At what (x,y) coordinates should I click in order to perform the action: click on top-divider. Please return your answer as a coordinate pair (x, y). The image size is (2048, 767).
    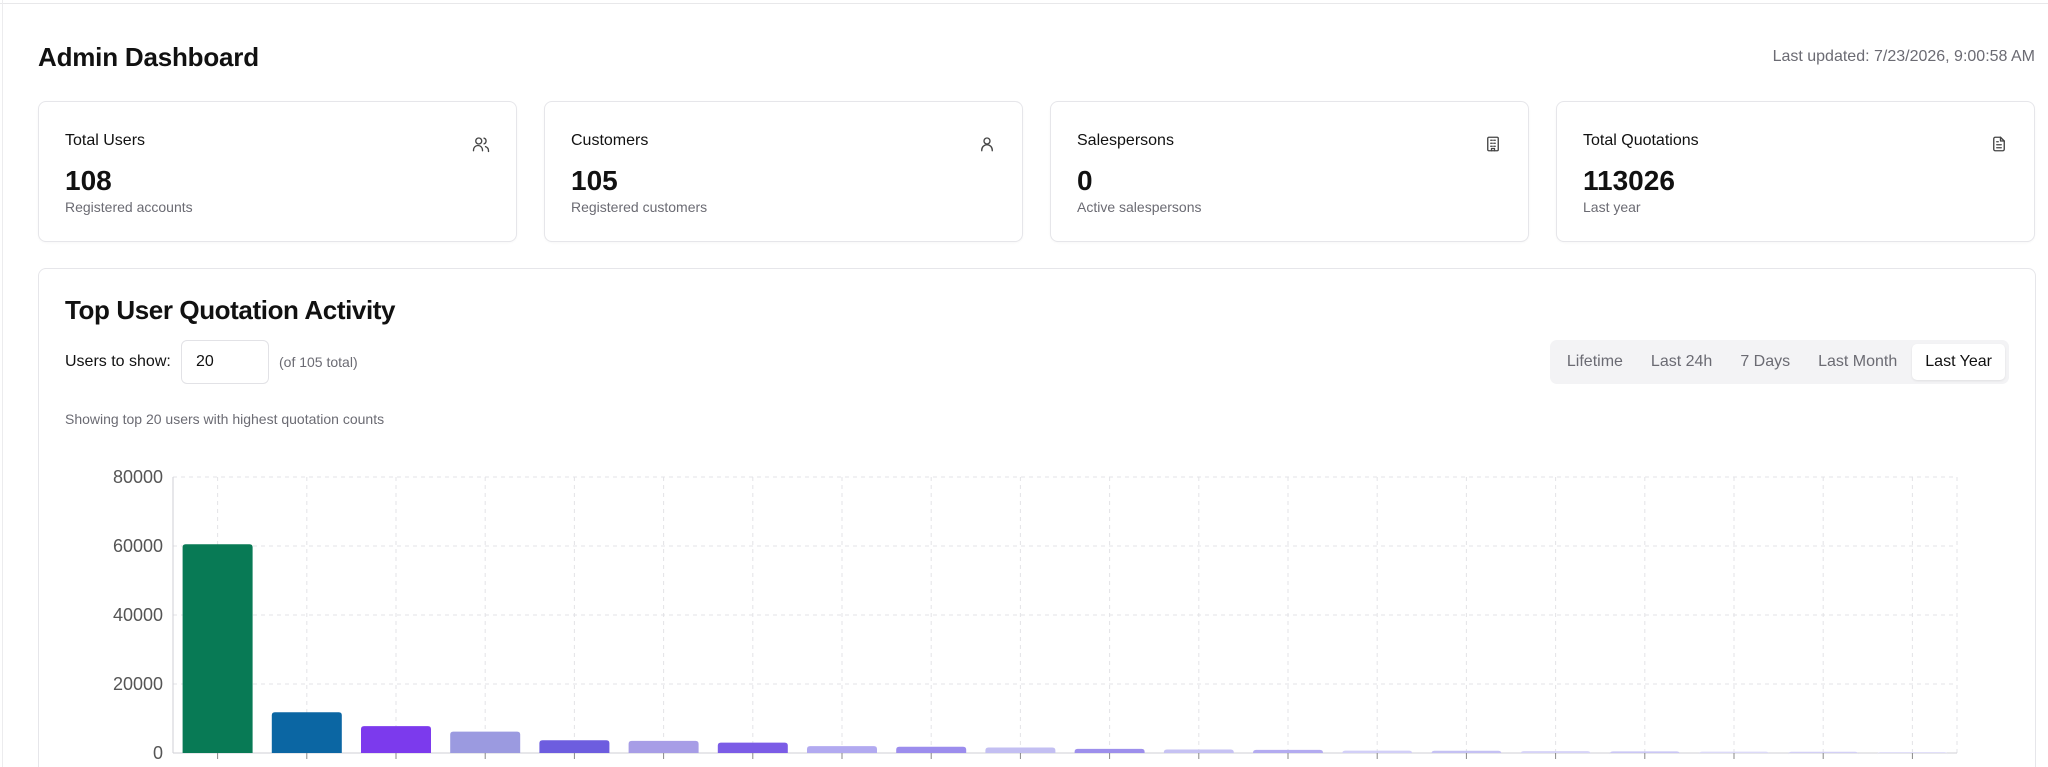
    Looking at the image, I should click on (1024, 3).